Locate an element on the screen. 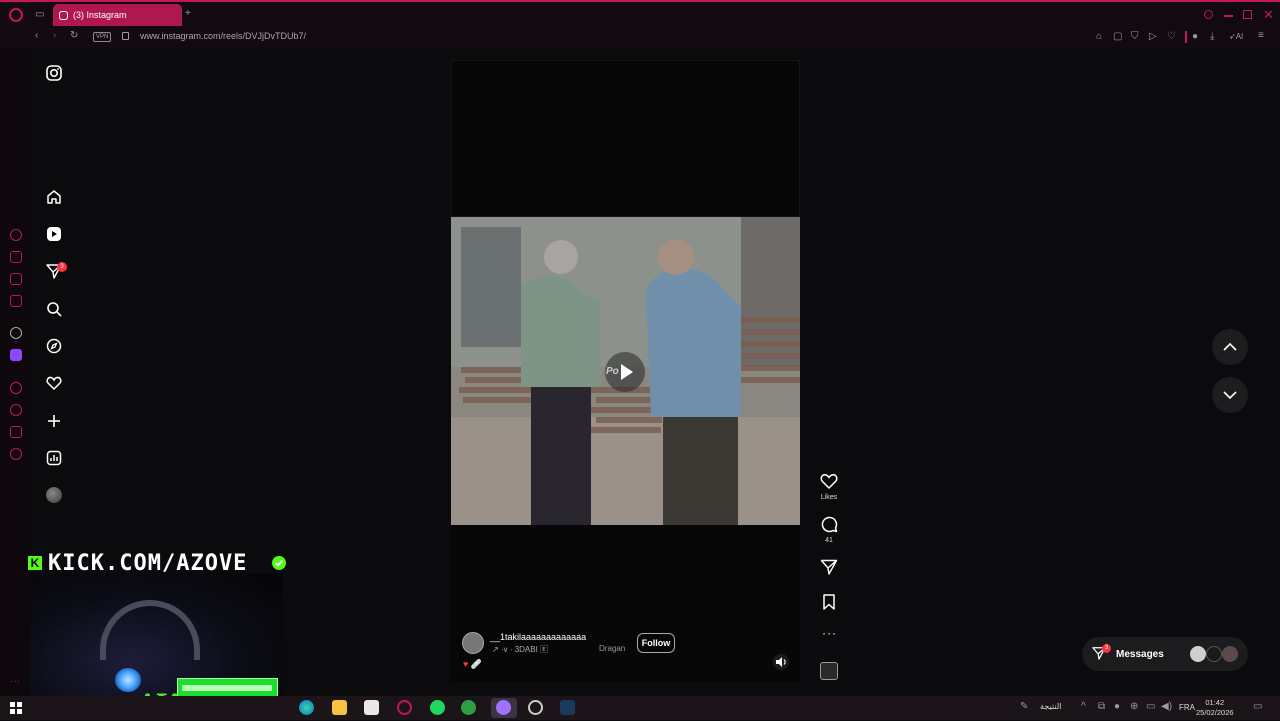 The height and width of the screenshot is (721, 1280). sidebar-more-icon: ··· is located at coordinates (15, 682).